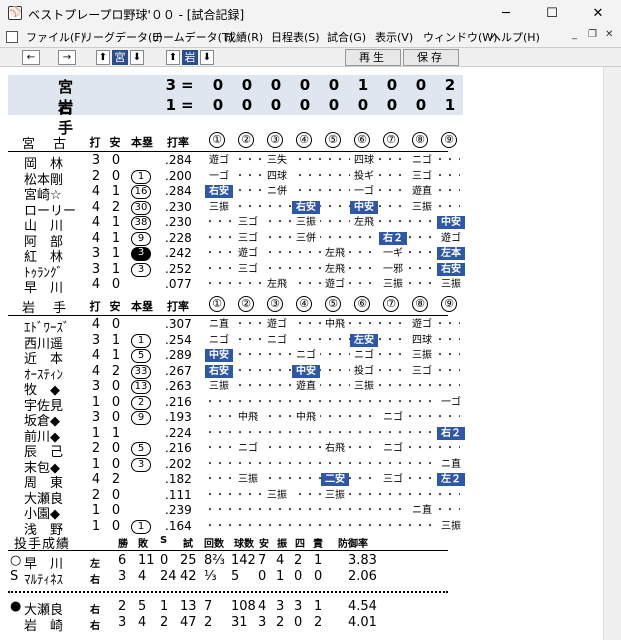  Describe the element at coordinates (55, 37) in the screenshot. I see `menu-file: ファイル(F)` at that location.